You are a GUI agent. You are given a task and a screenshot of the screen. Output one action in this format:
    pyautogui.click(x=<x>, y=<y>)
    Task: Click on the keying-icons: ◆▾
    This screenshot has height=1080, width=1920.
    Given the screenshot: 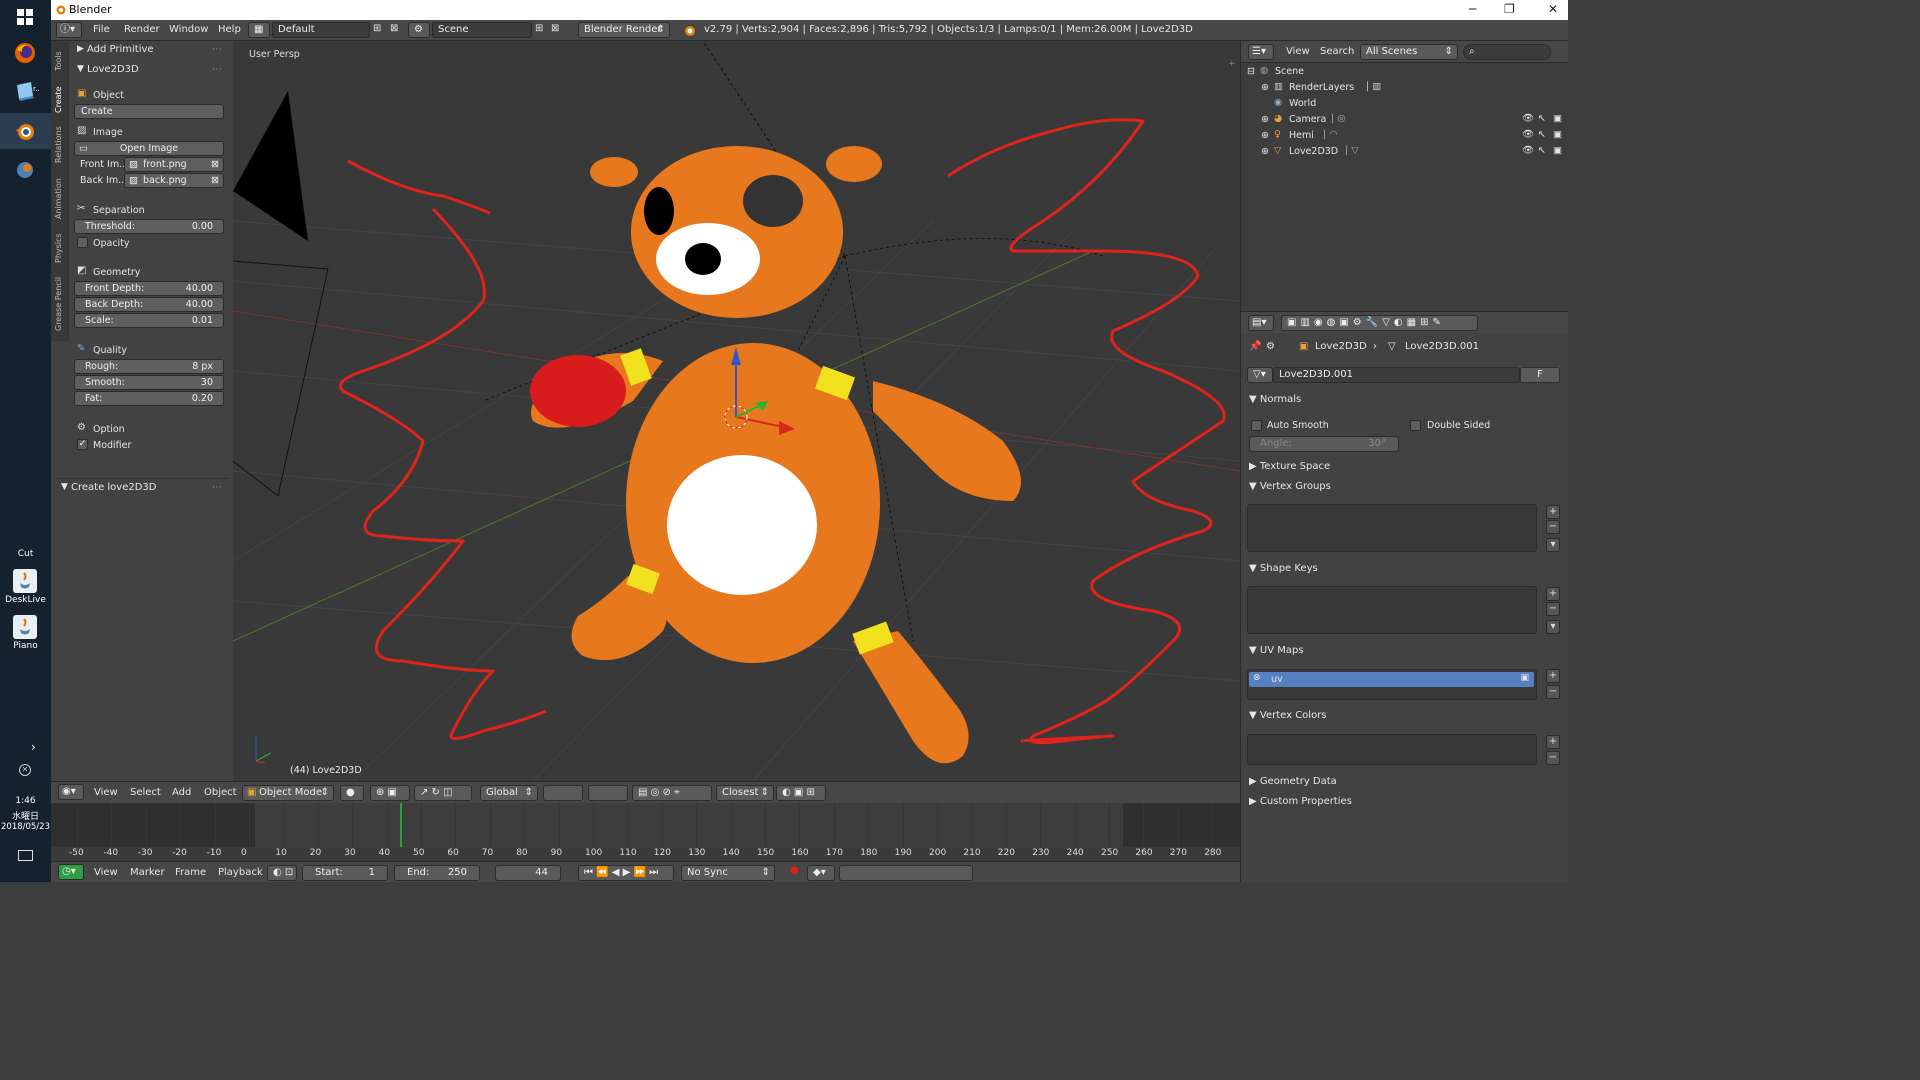 What is the action you would take?
    pyautogui.click(x=821, y=873)
    